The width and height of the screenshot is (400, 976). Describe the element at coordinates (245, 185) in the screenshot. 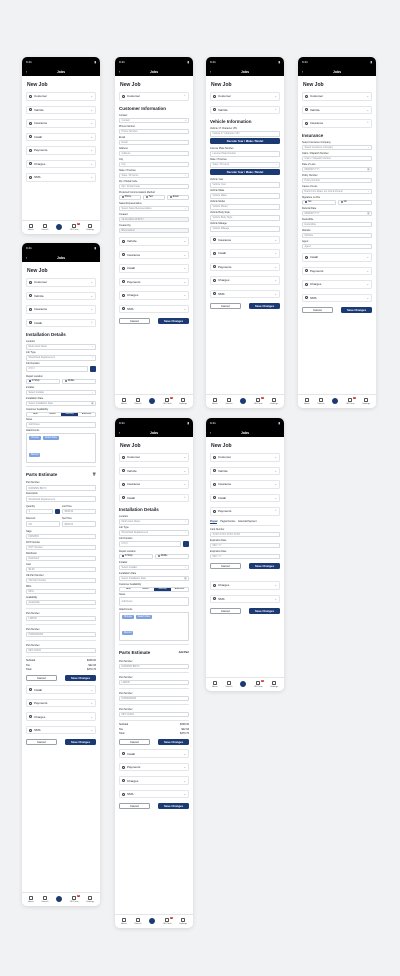

I see `year-field: Vehicle Year` at that location.